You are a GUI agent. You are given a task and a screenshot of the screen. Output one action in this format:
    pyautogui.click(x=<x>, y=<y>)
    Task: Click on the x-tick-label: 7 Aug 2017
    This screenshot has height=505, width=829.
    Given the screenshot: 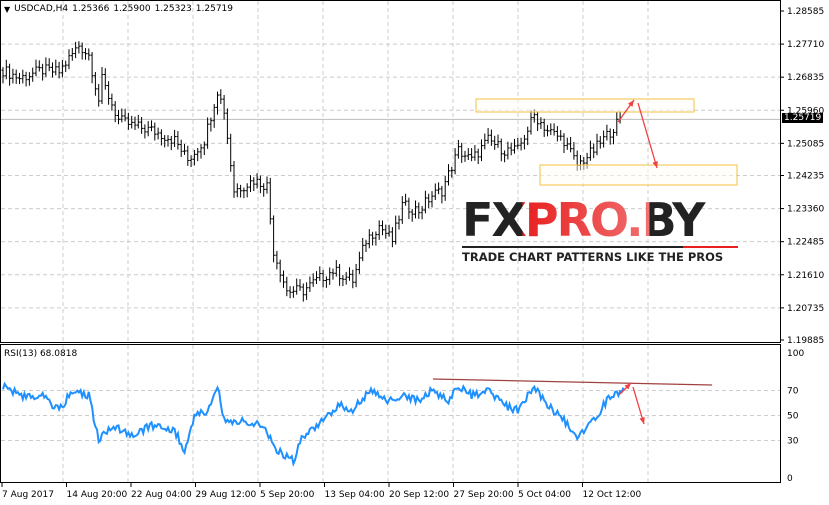 What is the action you would take?
    pyautogui.click(x=28, y=495)
    